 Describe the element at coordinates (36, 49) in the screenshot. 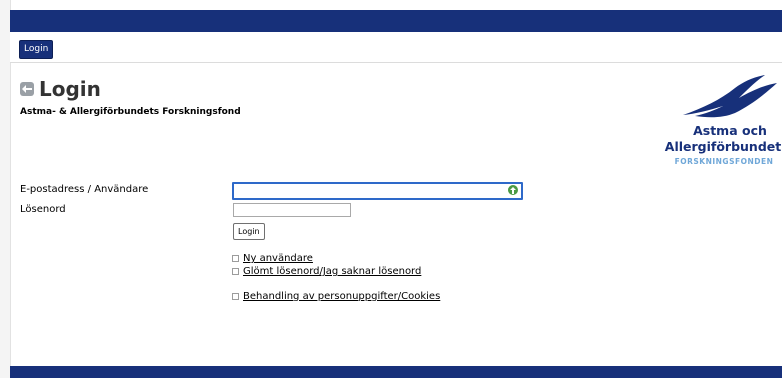

I see `nav-login-button: Login` at that location.